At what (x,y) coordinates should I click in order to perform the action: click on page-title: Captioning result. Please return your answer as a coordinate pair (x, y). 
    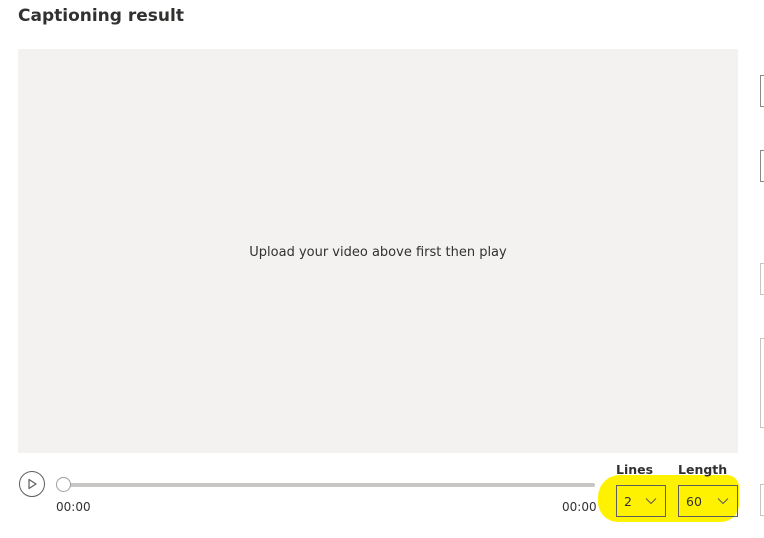
    Looking at the image, I should click on (101, 16).